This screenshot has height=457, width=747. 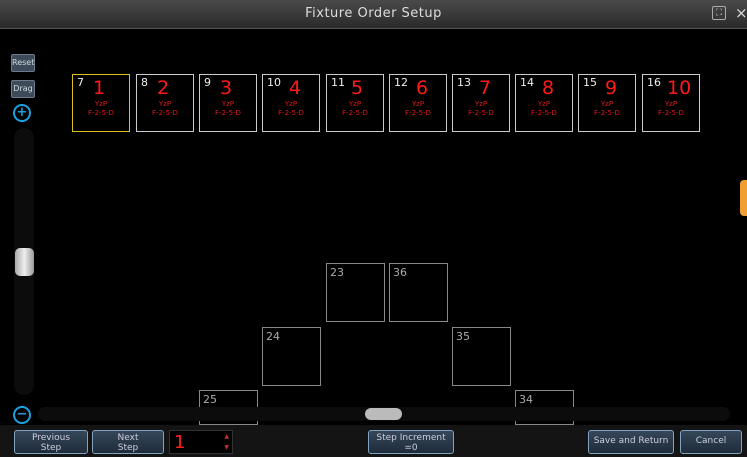 What do you see at coordinates (527, 82) in the screenshot?
I see `fixture-id: 14` at bounding box center [527, 82].